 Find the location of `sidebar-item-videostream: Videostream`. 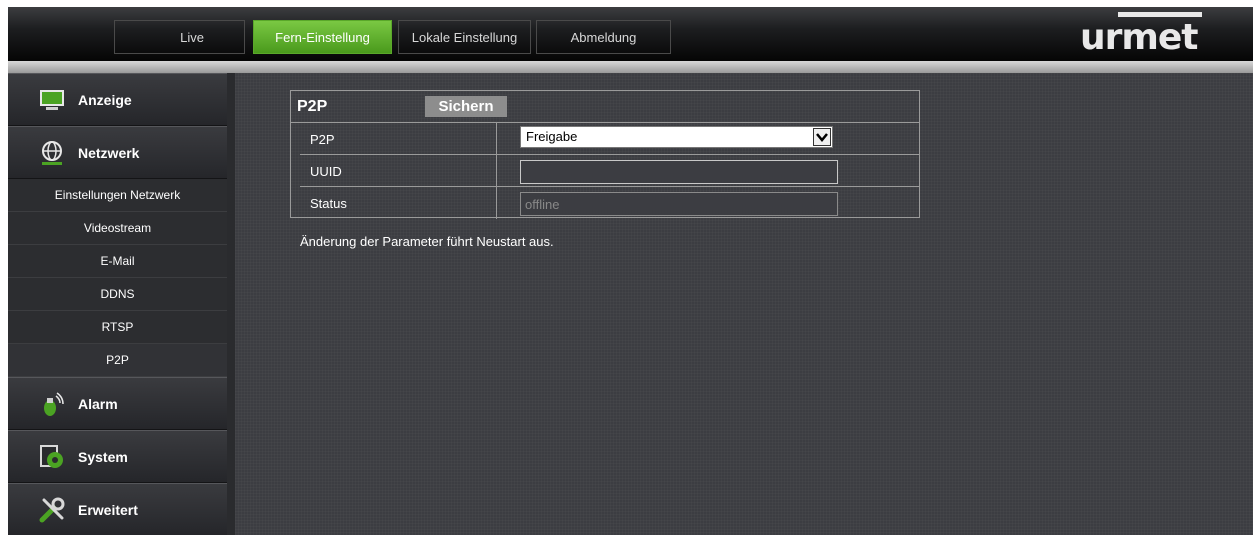

sidebar-item-videostream: Videostream is located at coordinates (117, 228).